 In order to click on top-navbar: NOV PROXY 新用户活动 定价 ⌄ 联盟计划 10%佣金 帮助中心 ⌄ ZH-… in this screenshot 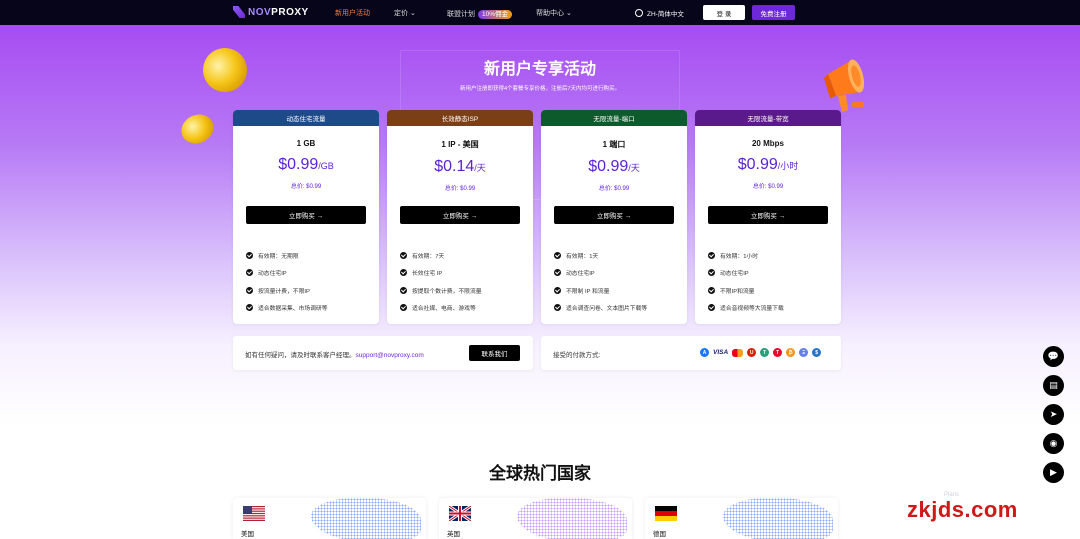, I will do `click(540, 12)`.